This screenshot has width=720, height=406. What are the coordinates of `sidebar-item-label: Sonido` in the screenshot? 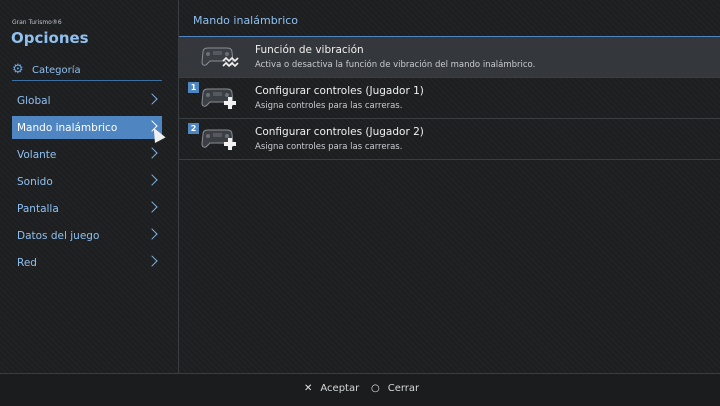 It's located at (35, 181).